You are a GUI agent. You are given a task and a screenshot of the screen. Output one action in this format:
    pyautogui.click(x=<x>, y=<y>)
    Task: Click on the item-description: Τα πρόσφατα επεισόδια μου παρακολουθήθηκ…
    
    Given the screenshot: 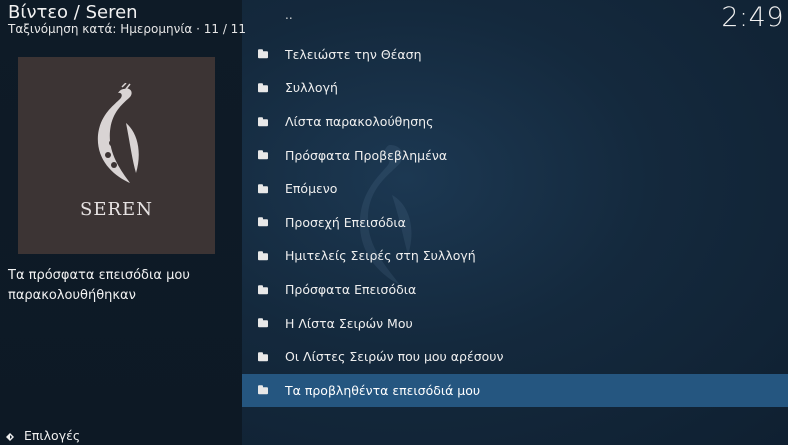 What is the action you would take?
    pyautogui.click(x=99, y=285)
    